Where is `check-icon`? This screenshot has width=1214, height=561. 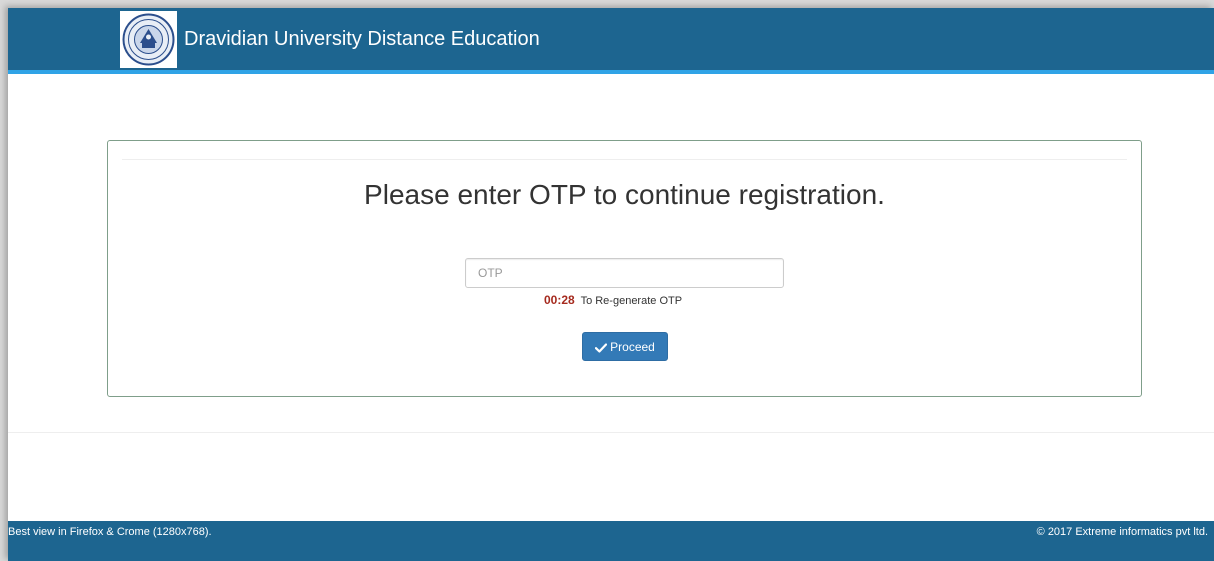
check-icon is located at coordinates (601, 347).